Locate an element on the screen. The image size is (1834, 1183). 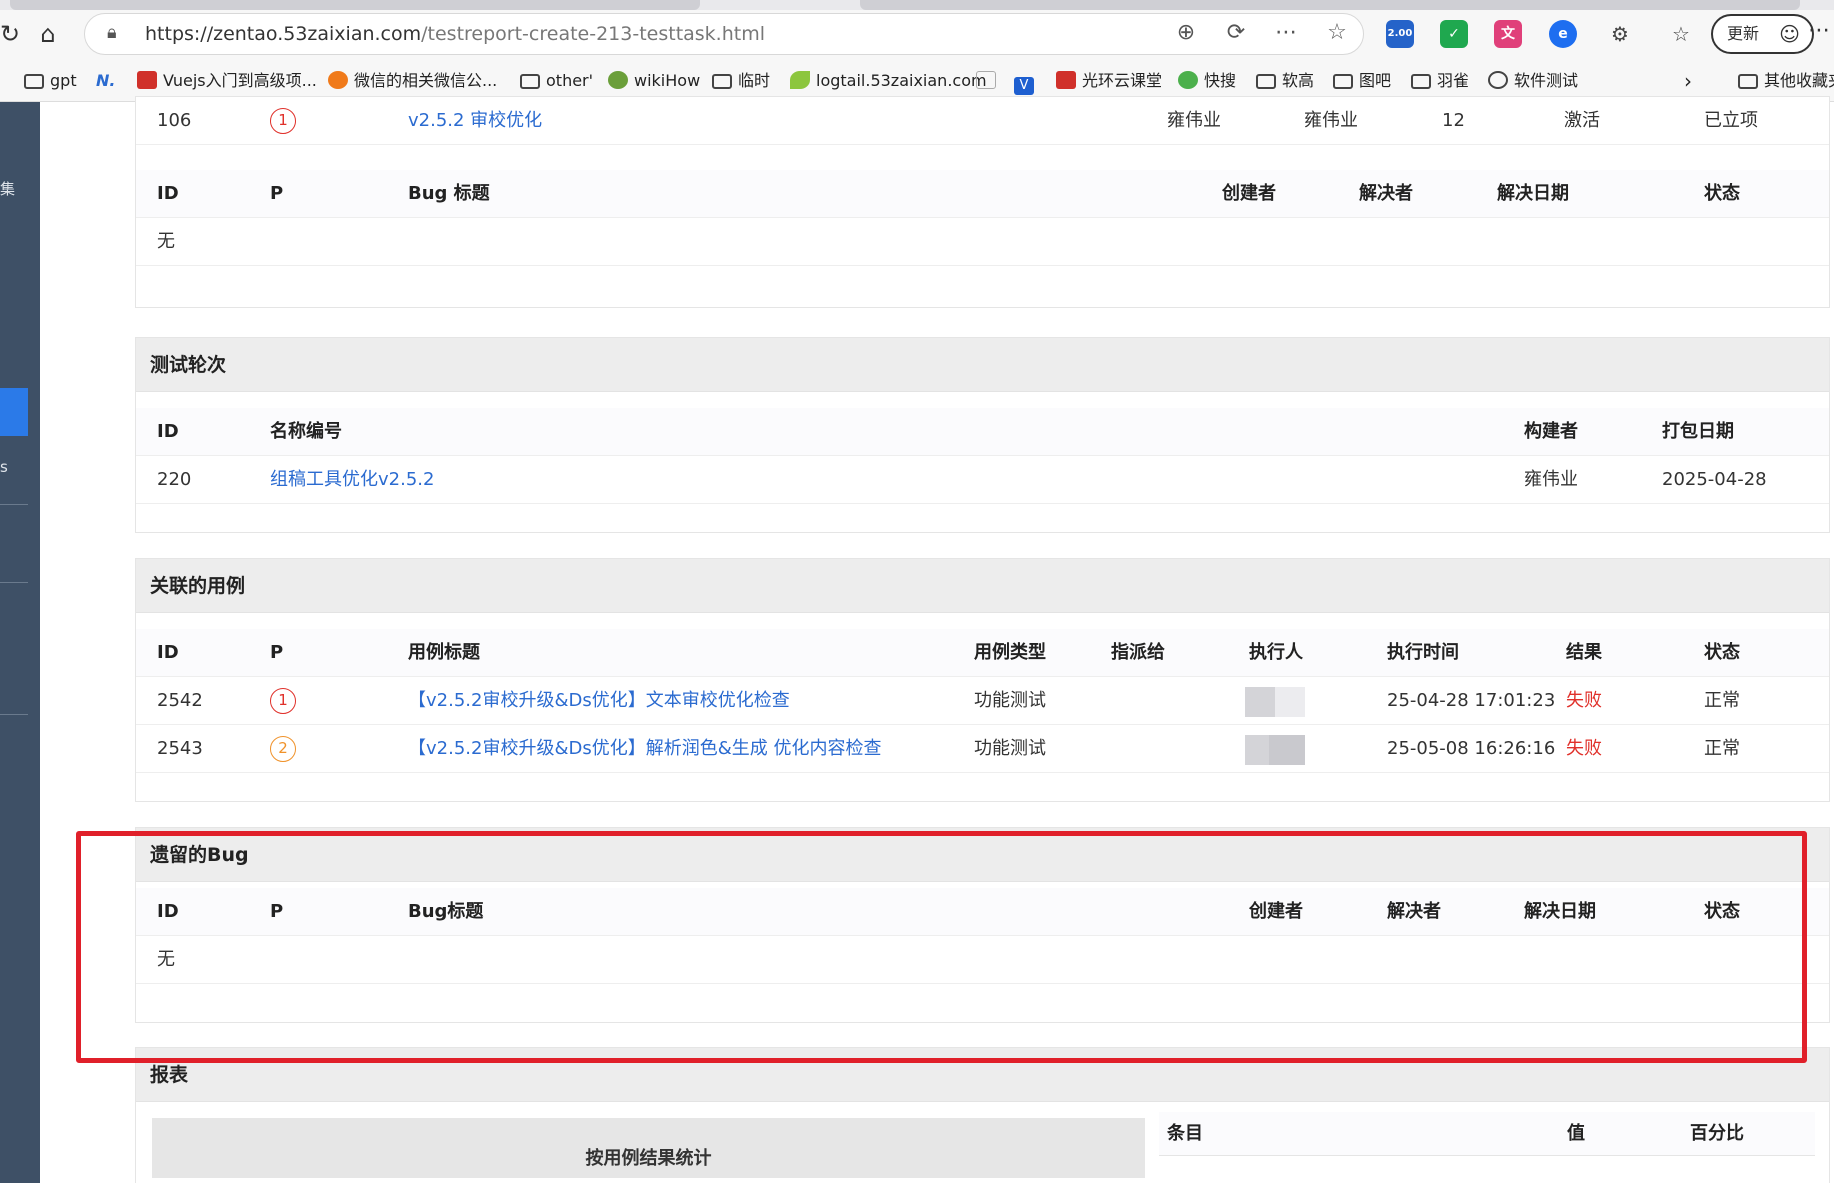
zoom-icon: ⊕ is located at coordinates (1186, 32).